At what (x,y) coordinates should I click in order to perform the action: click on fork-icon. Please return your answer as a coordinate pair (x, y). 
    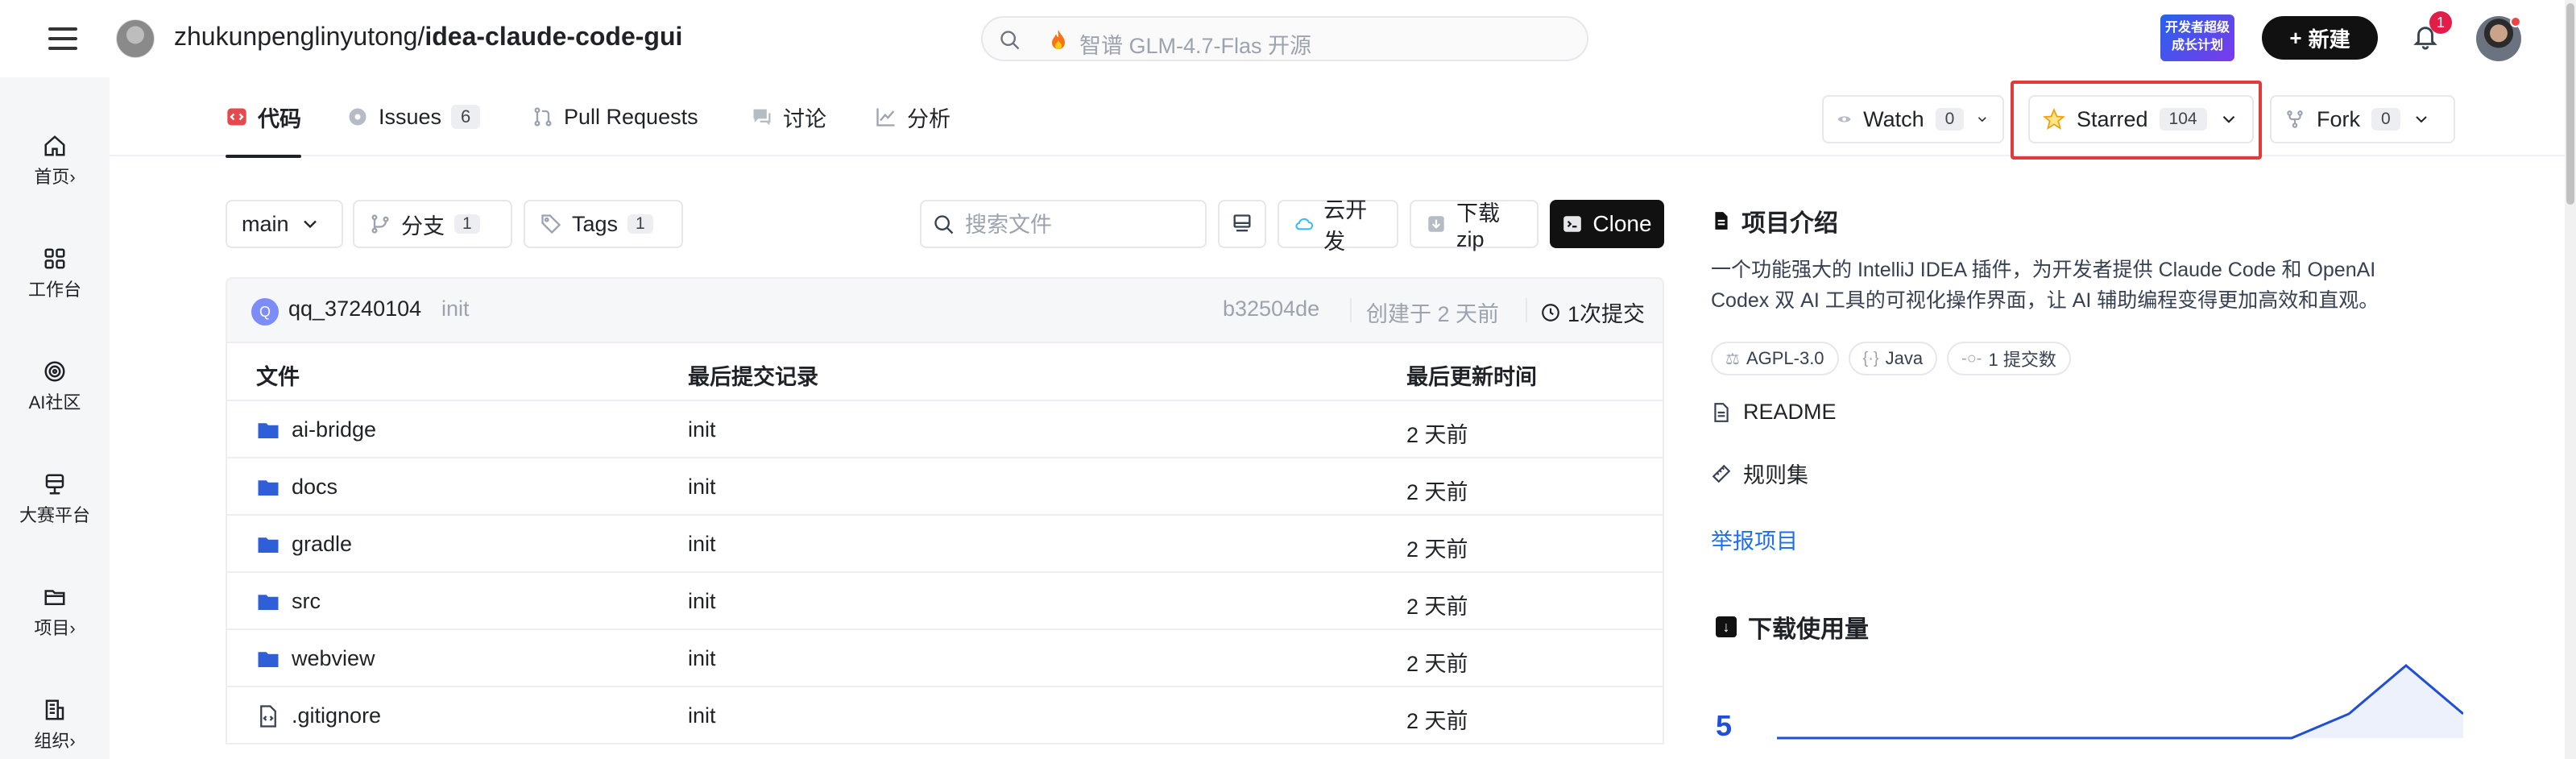
    Looking at the image, I should click on (2295, 119).